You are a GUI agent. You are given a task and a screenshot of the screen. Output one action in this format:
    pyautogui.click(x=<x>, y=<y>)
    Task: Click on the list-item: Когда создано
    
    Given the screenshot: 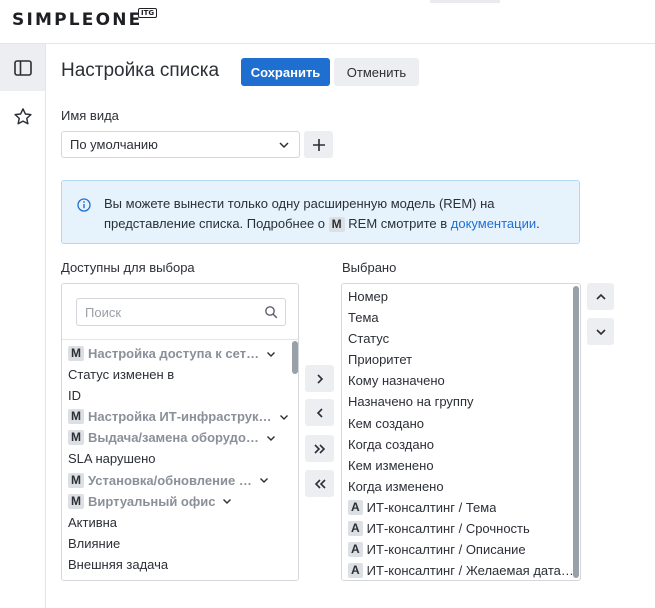 What is the action you would take?
    pyautogui.click(x=461, y=444)
    